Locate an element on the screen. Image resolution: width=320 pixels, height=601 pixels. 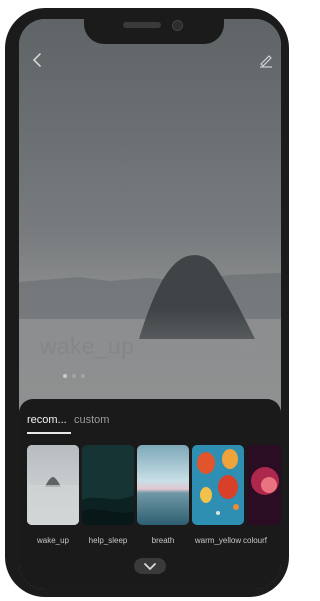
theme-thumbnail-warm-yellow is located at coordinates (218, 485).